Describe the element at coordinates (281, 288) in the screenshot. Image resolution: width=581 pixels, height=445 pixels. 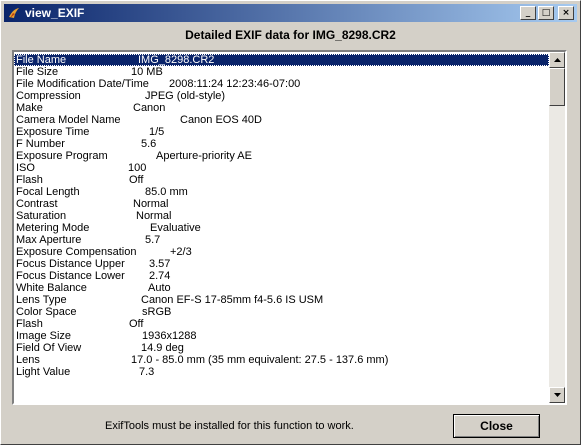
I see `exif-row: White Balance Auto` at that location.